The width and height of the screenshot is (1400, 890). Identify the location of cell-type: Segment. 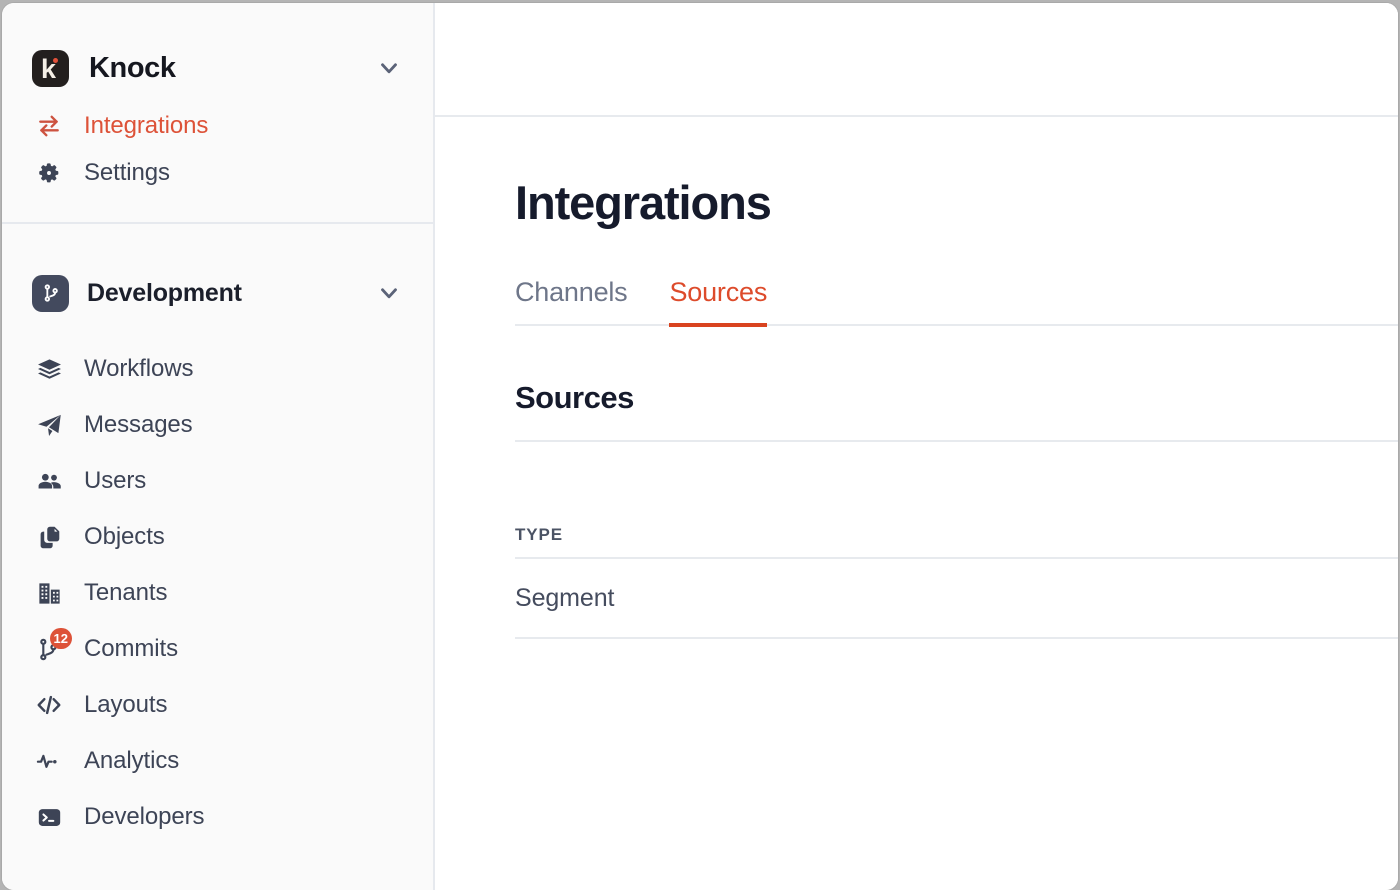
(565, 597).